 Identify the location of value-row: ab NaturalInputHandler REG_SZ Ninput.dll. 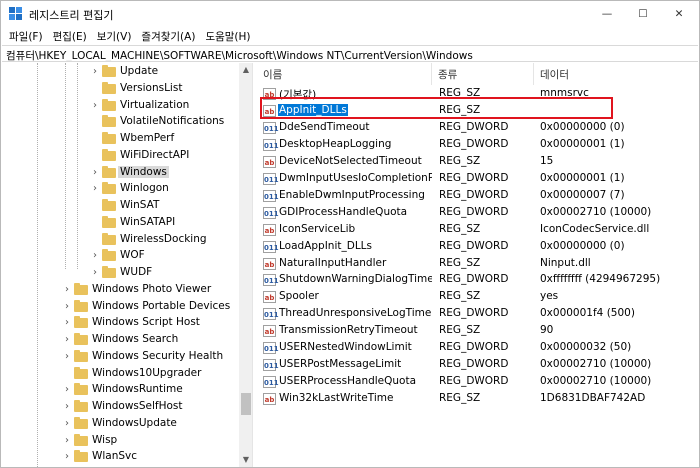
(478, 264).